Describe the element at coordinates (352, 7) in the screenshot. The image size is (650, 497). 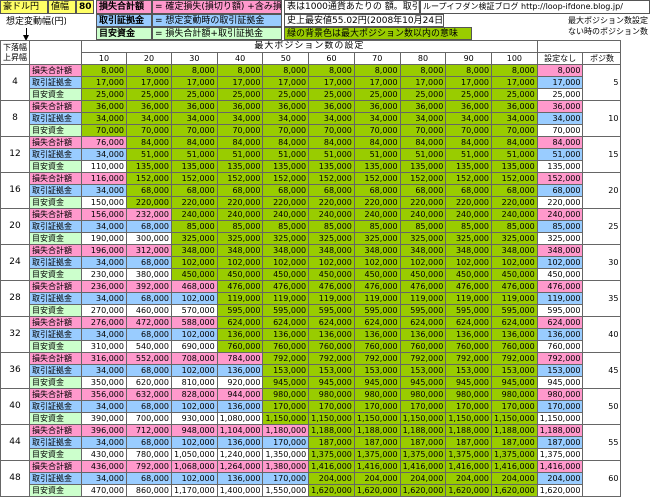
I see `note-price: 表は1000通貨あたりの 額。取引証拠金3400円` at that location.